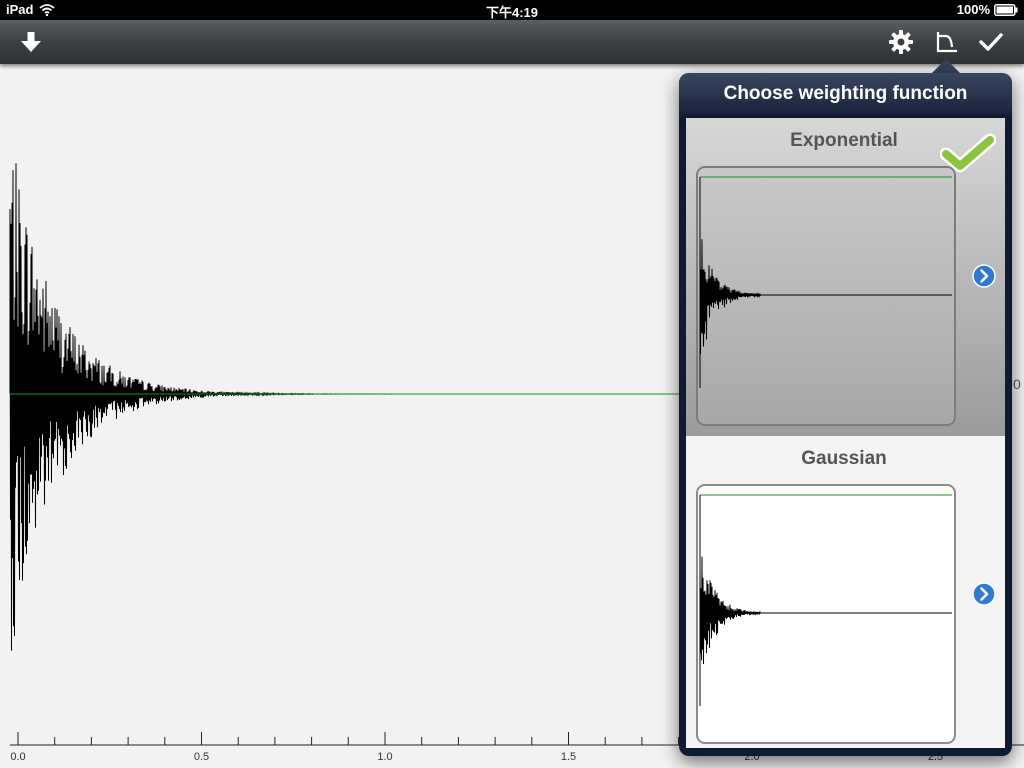  I want to click on status-bar: iPad 下午4:19 100%, so click(512, 10).